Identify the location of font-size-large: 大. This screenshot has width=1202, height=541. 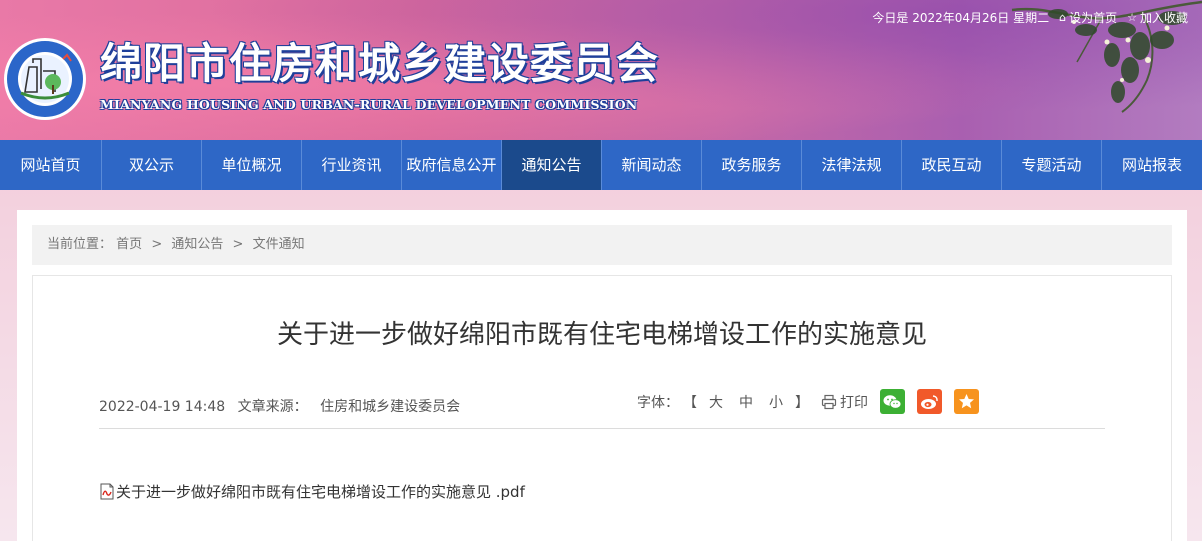
(716, 402).